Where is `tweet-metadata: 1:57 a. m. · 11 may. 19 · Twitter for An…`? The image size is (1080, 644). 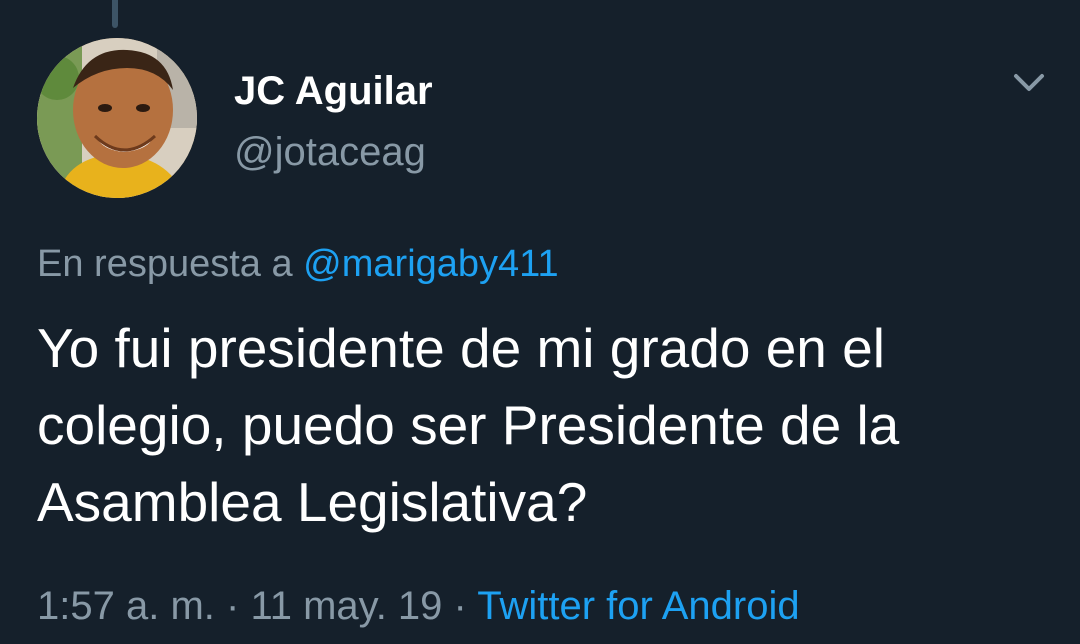
tweet-metadata: 1:57 a. m. · 11 may. 19 · Twitter for An… is located at coordinates (418, 606).